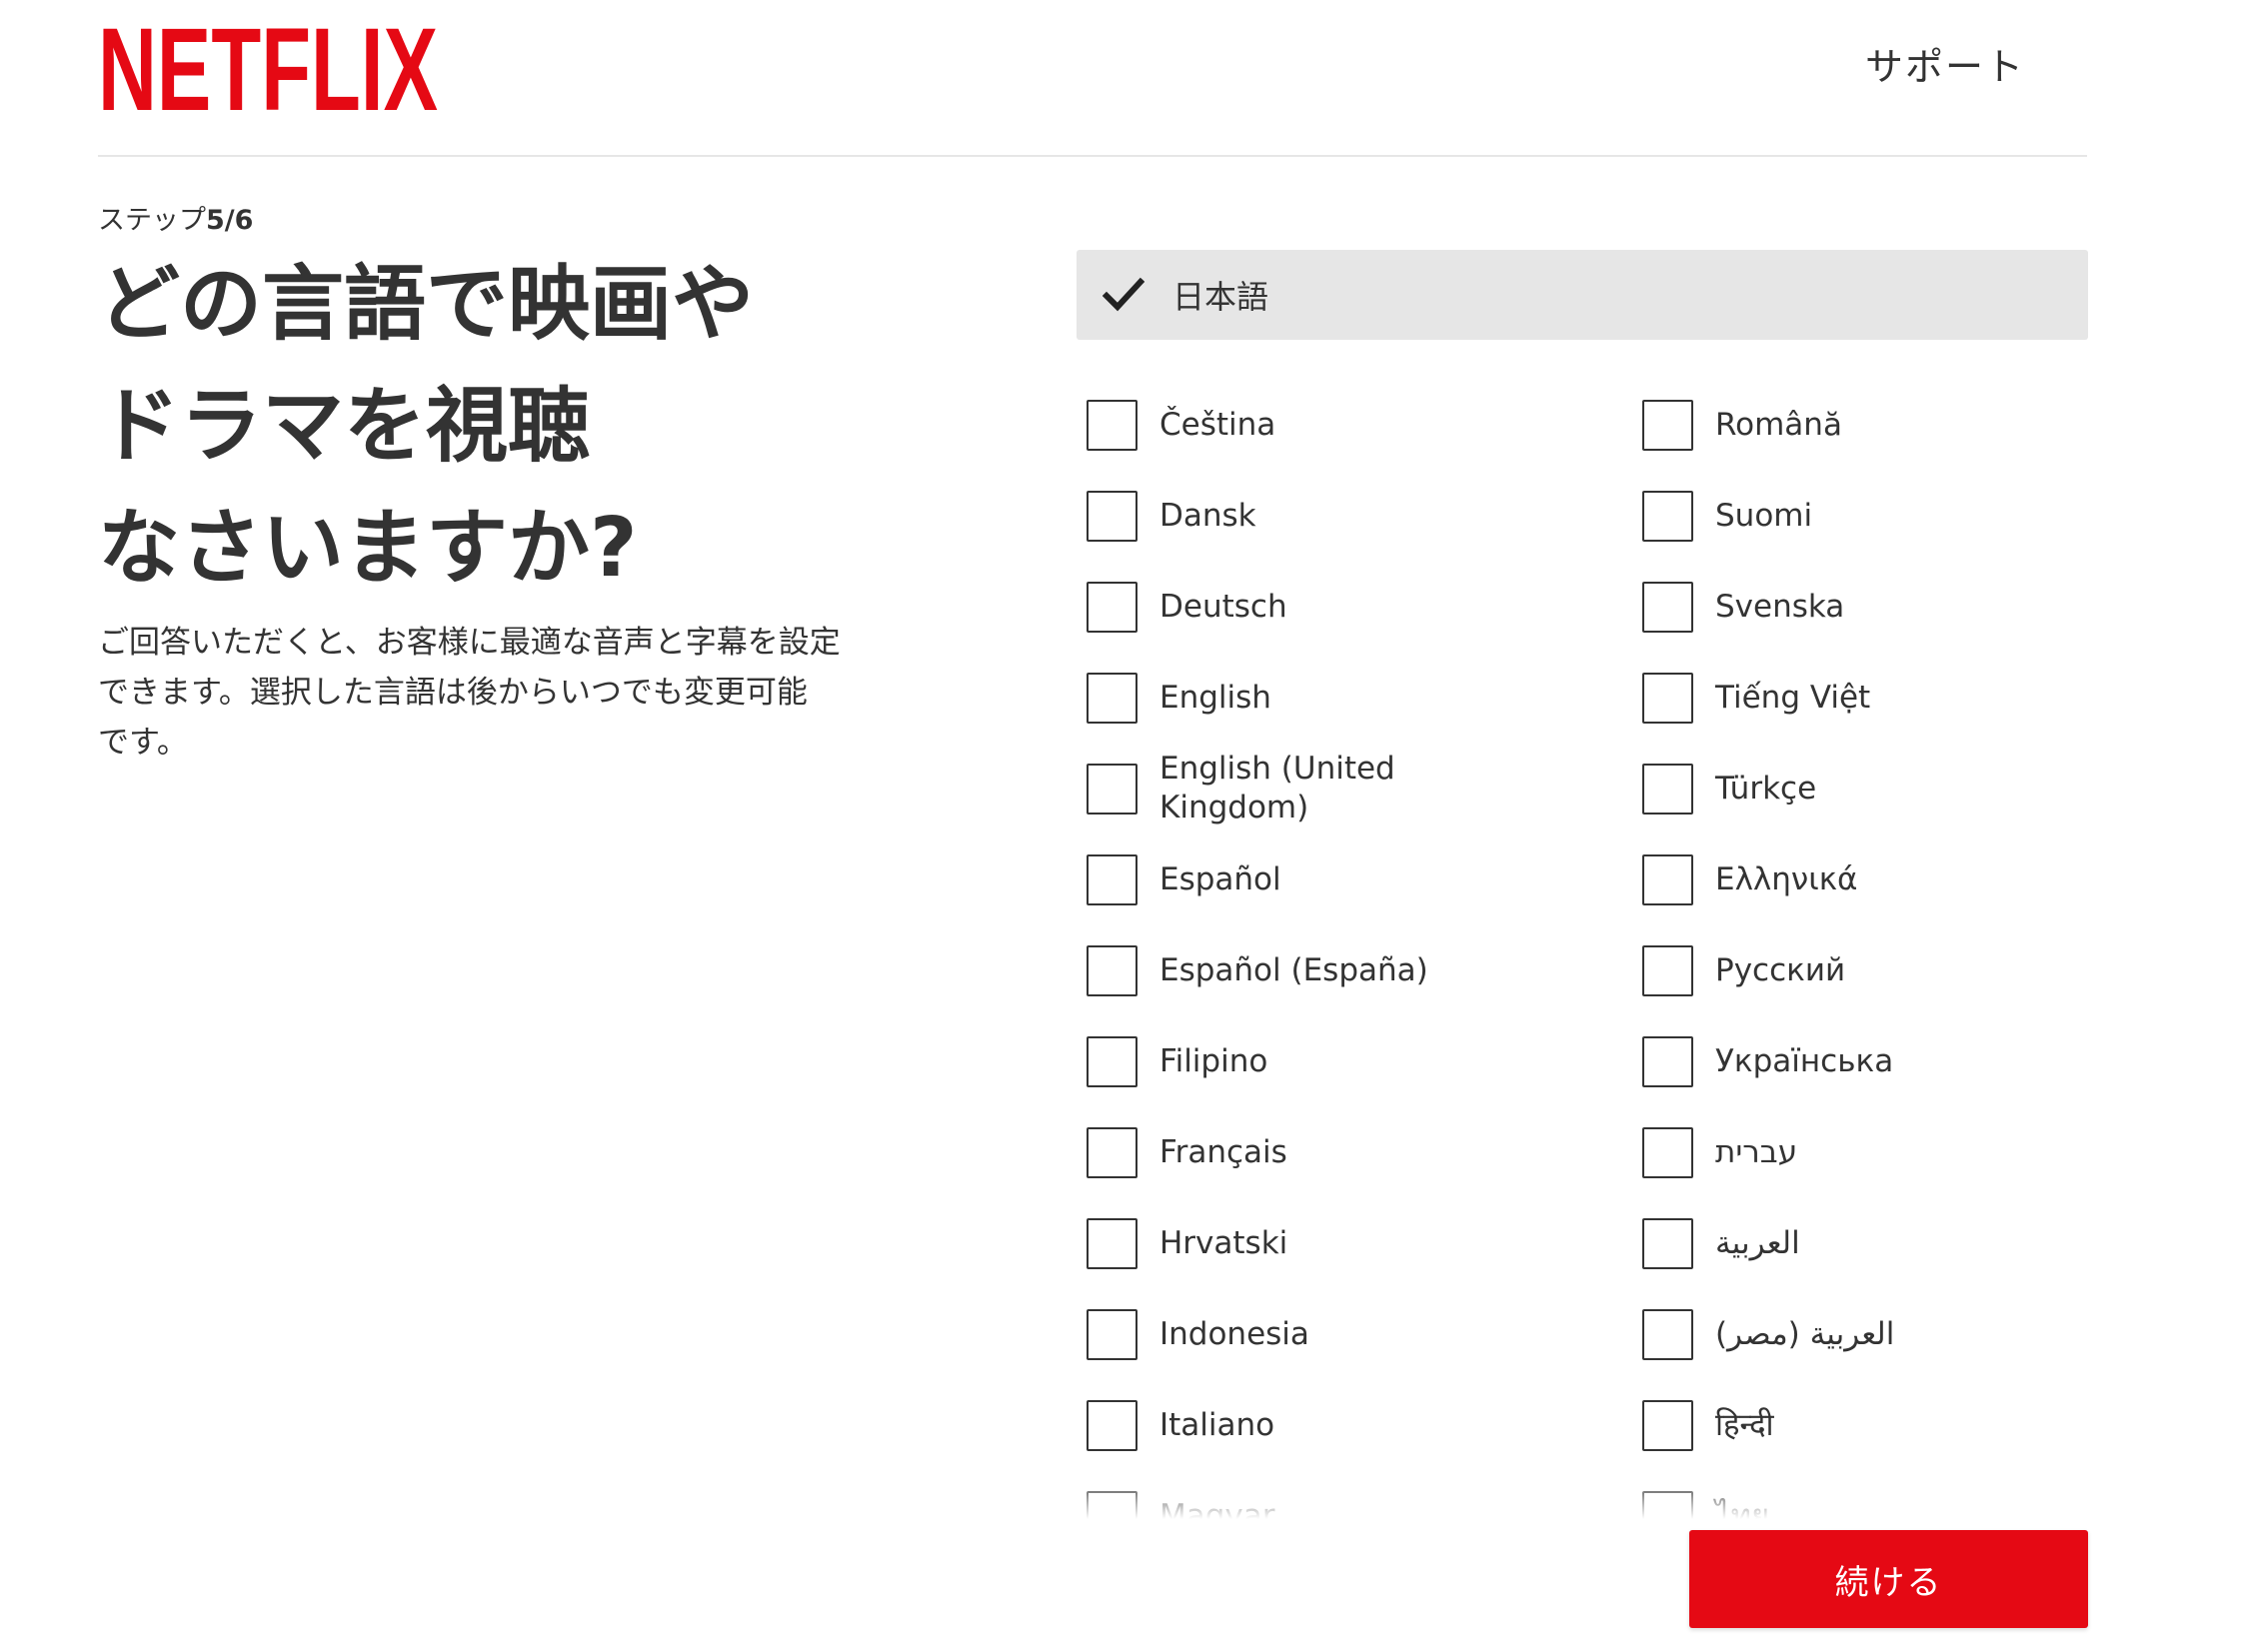 The width and height of the screenshot is (2265, 1652). Describe the element at coordinates (1207, 515) in the screenshot. I see `language-label: Dansk` at that location.